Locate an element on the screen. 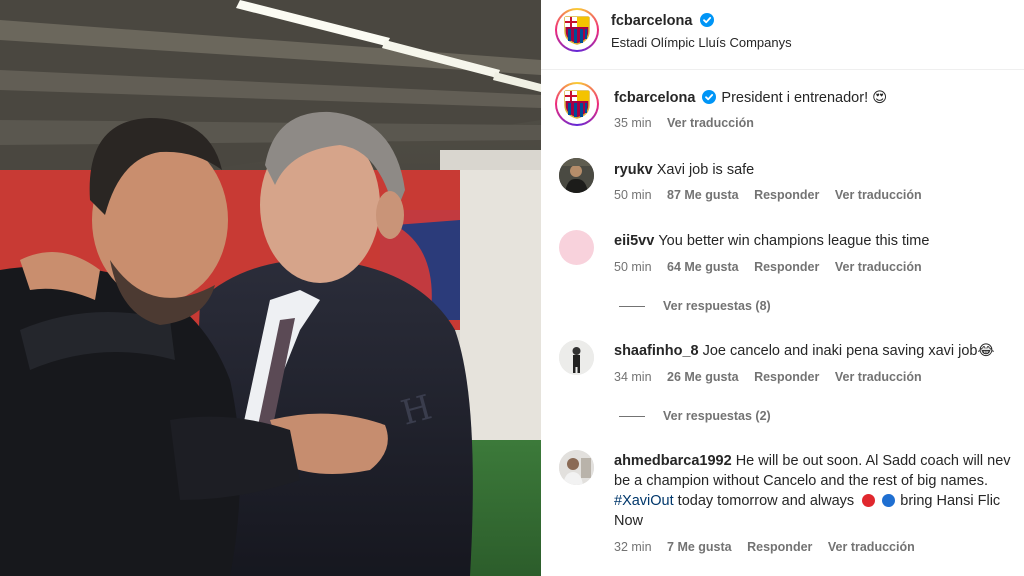 This screenshot has height=576, width=1024. caption-time: 35 min is located at coordinates (633, 123).